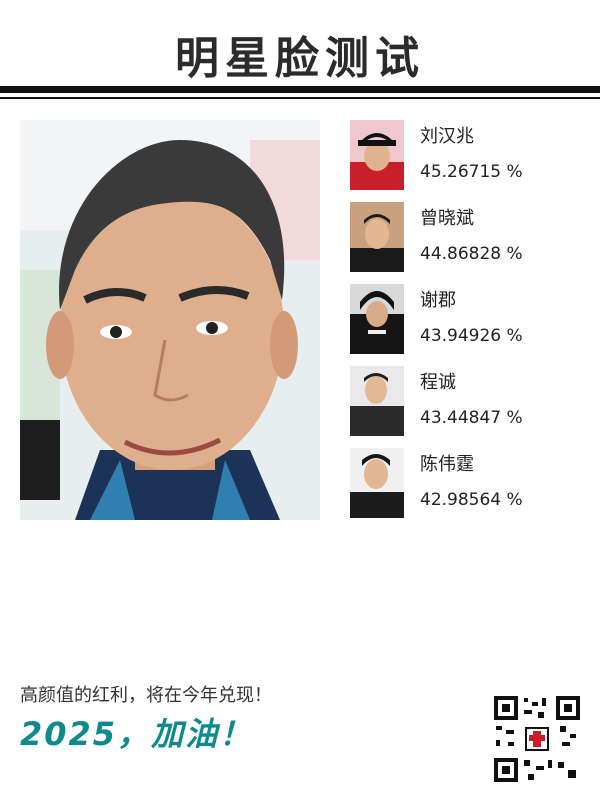 The image size is (600, 800). Describe the element at coordinates (537, 739) in the screenshot. I see `qr-code-icon` at that location.